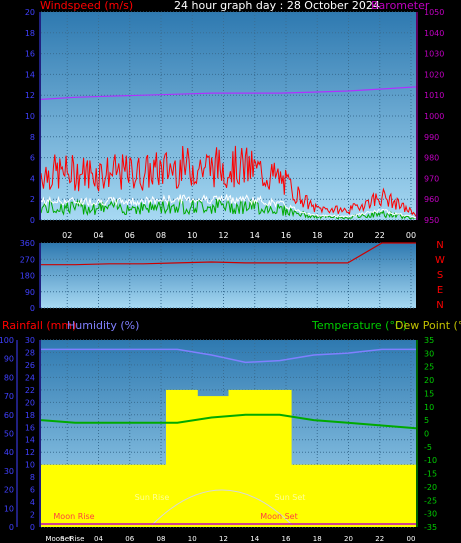 This screenshot has width=461, height=543. Describe the element at coordinates (430, 460) in the screenshot. I see `temp-y-tick: -10` at that location.